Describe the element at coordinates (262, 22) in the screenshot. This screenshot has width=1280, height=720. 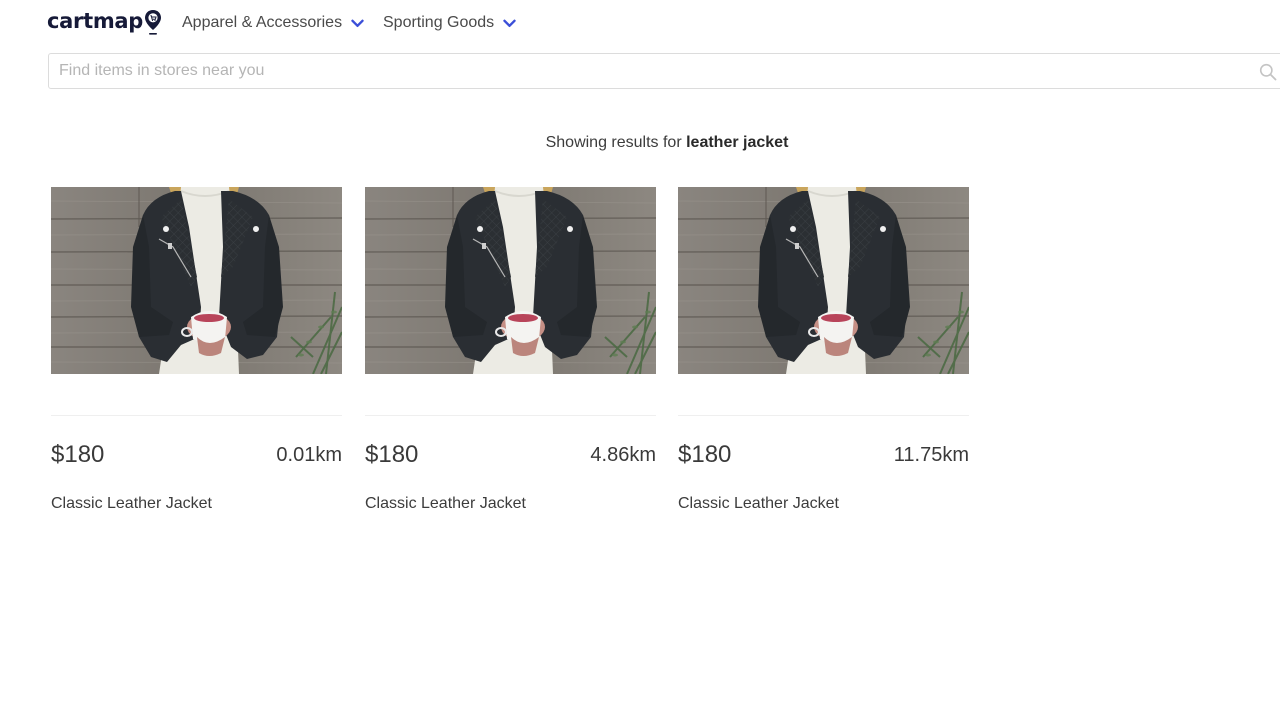
I see `nav-menu-label: Apparel & Accessories` at that location.